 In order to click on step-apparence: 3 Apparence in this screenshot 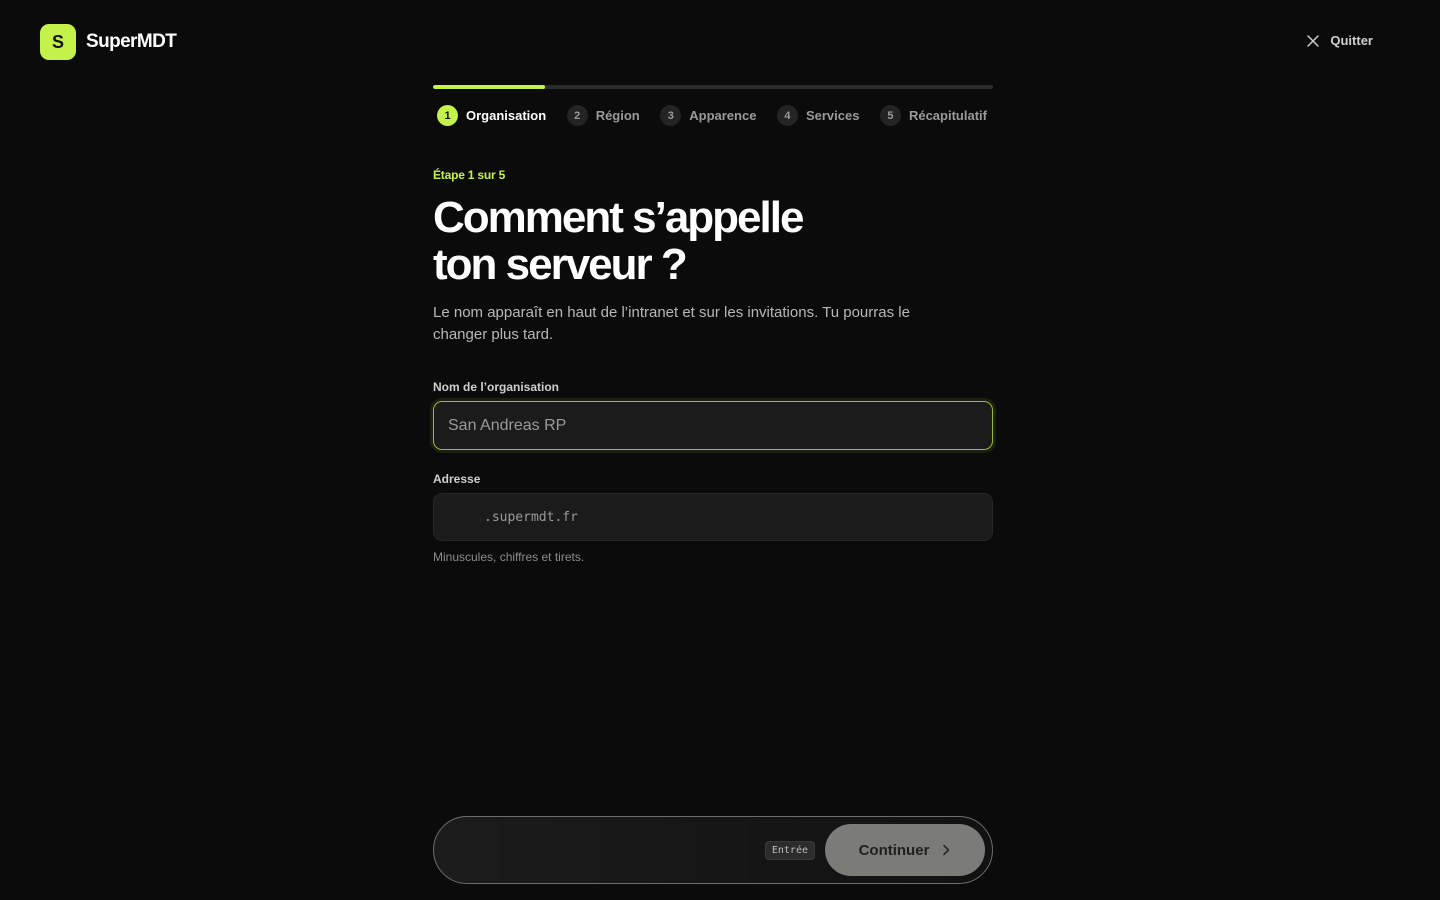, I will do `click(708, 115)`.